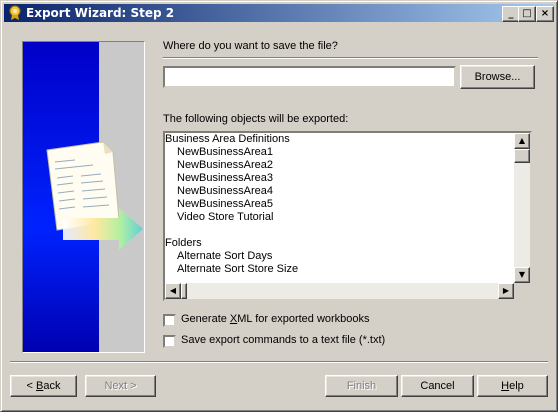 The width and height of the screenshot is (558, 412). What do you see at coordinates (340, 165) in the screenshot?
I see `list-item: NewBusinessArea2` at bounding box center [340, 165].